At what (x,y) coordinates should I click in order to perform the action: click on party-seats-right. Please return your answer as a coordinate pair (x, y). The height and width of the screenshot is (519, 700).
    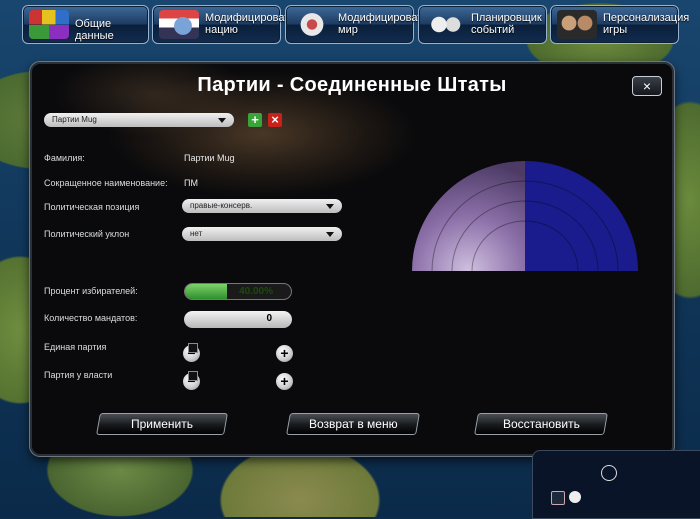
    Looking at the image, I should click on (581, 216).